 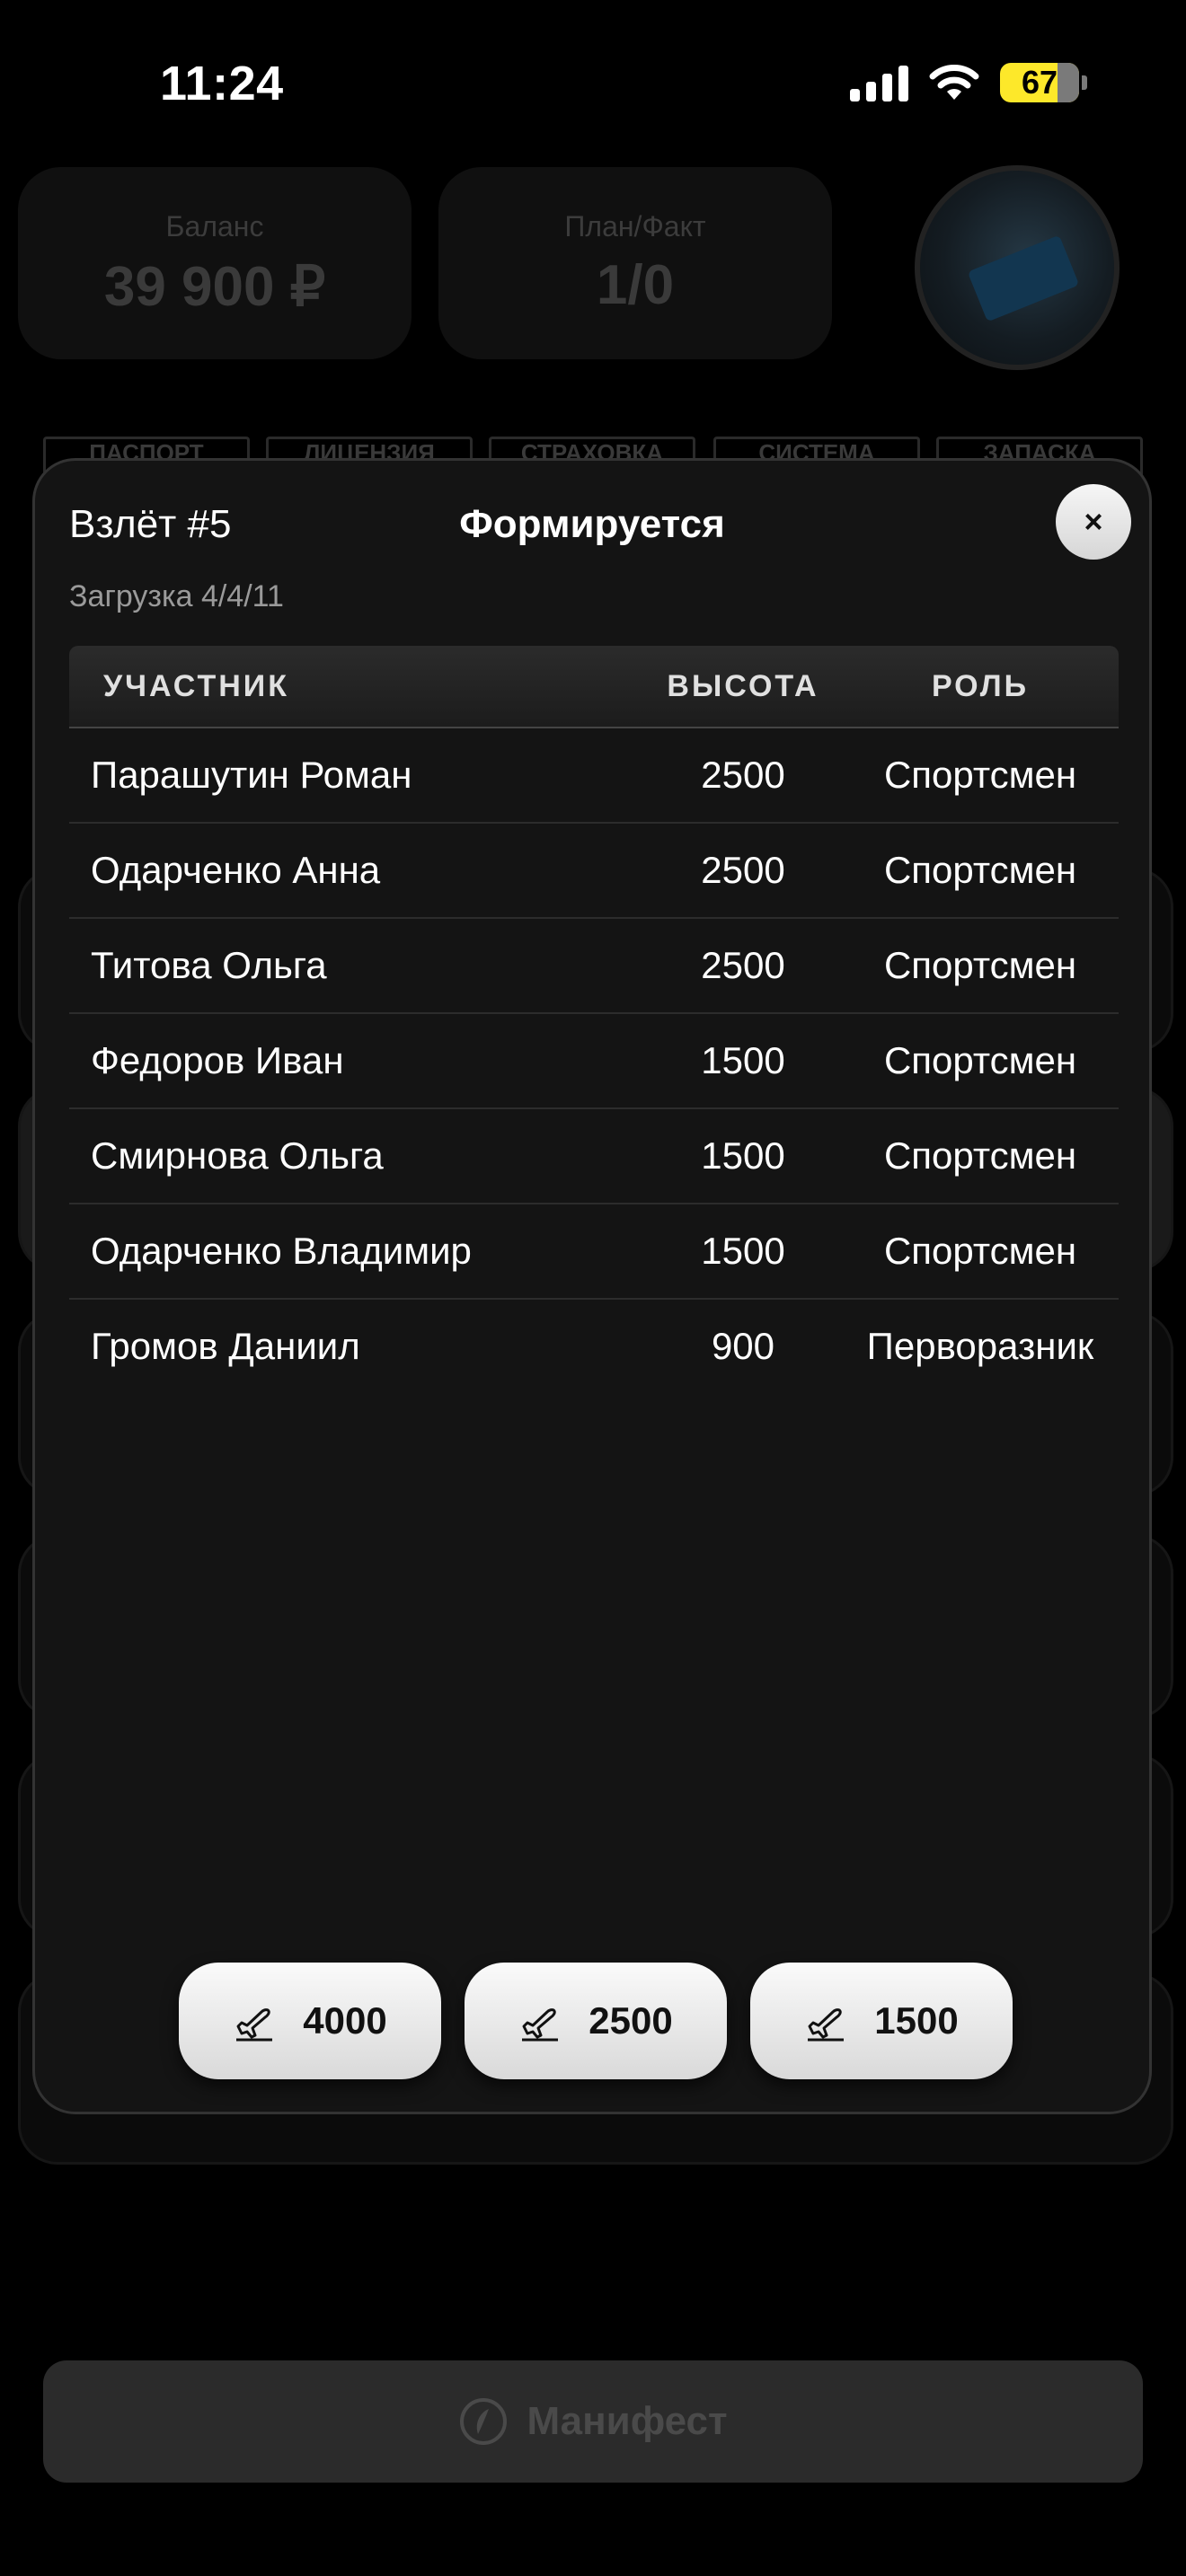 I want to click on manifest-icon, so click(x=484, y=2421).